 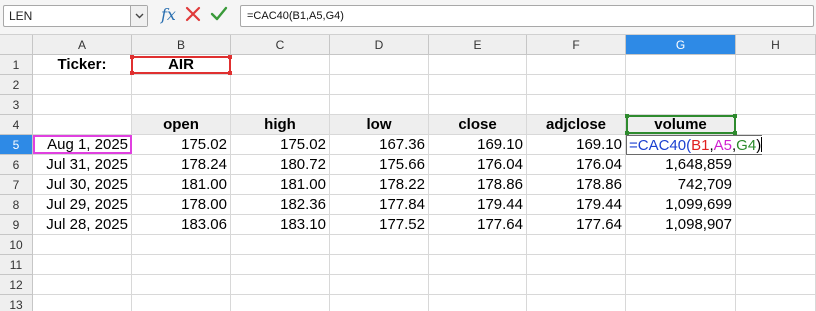 What do you see at coordinates (681, 165) in the screenshot?
I see `cell-g6: 1,648,859` at bounding box center [681, 165].